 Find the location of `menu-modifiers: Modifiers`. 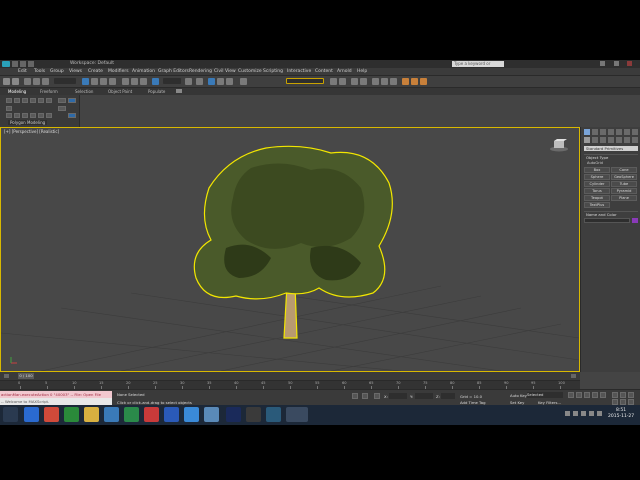

menu-modifiers: Modifiers is located at coordinates (118, 71).